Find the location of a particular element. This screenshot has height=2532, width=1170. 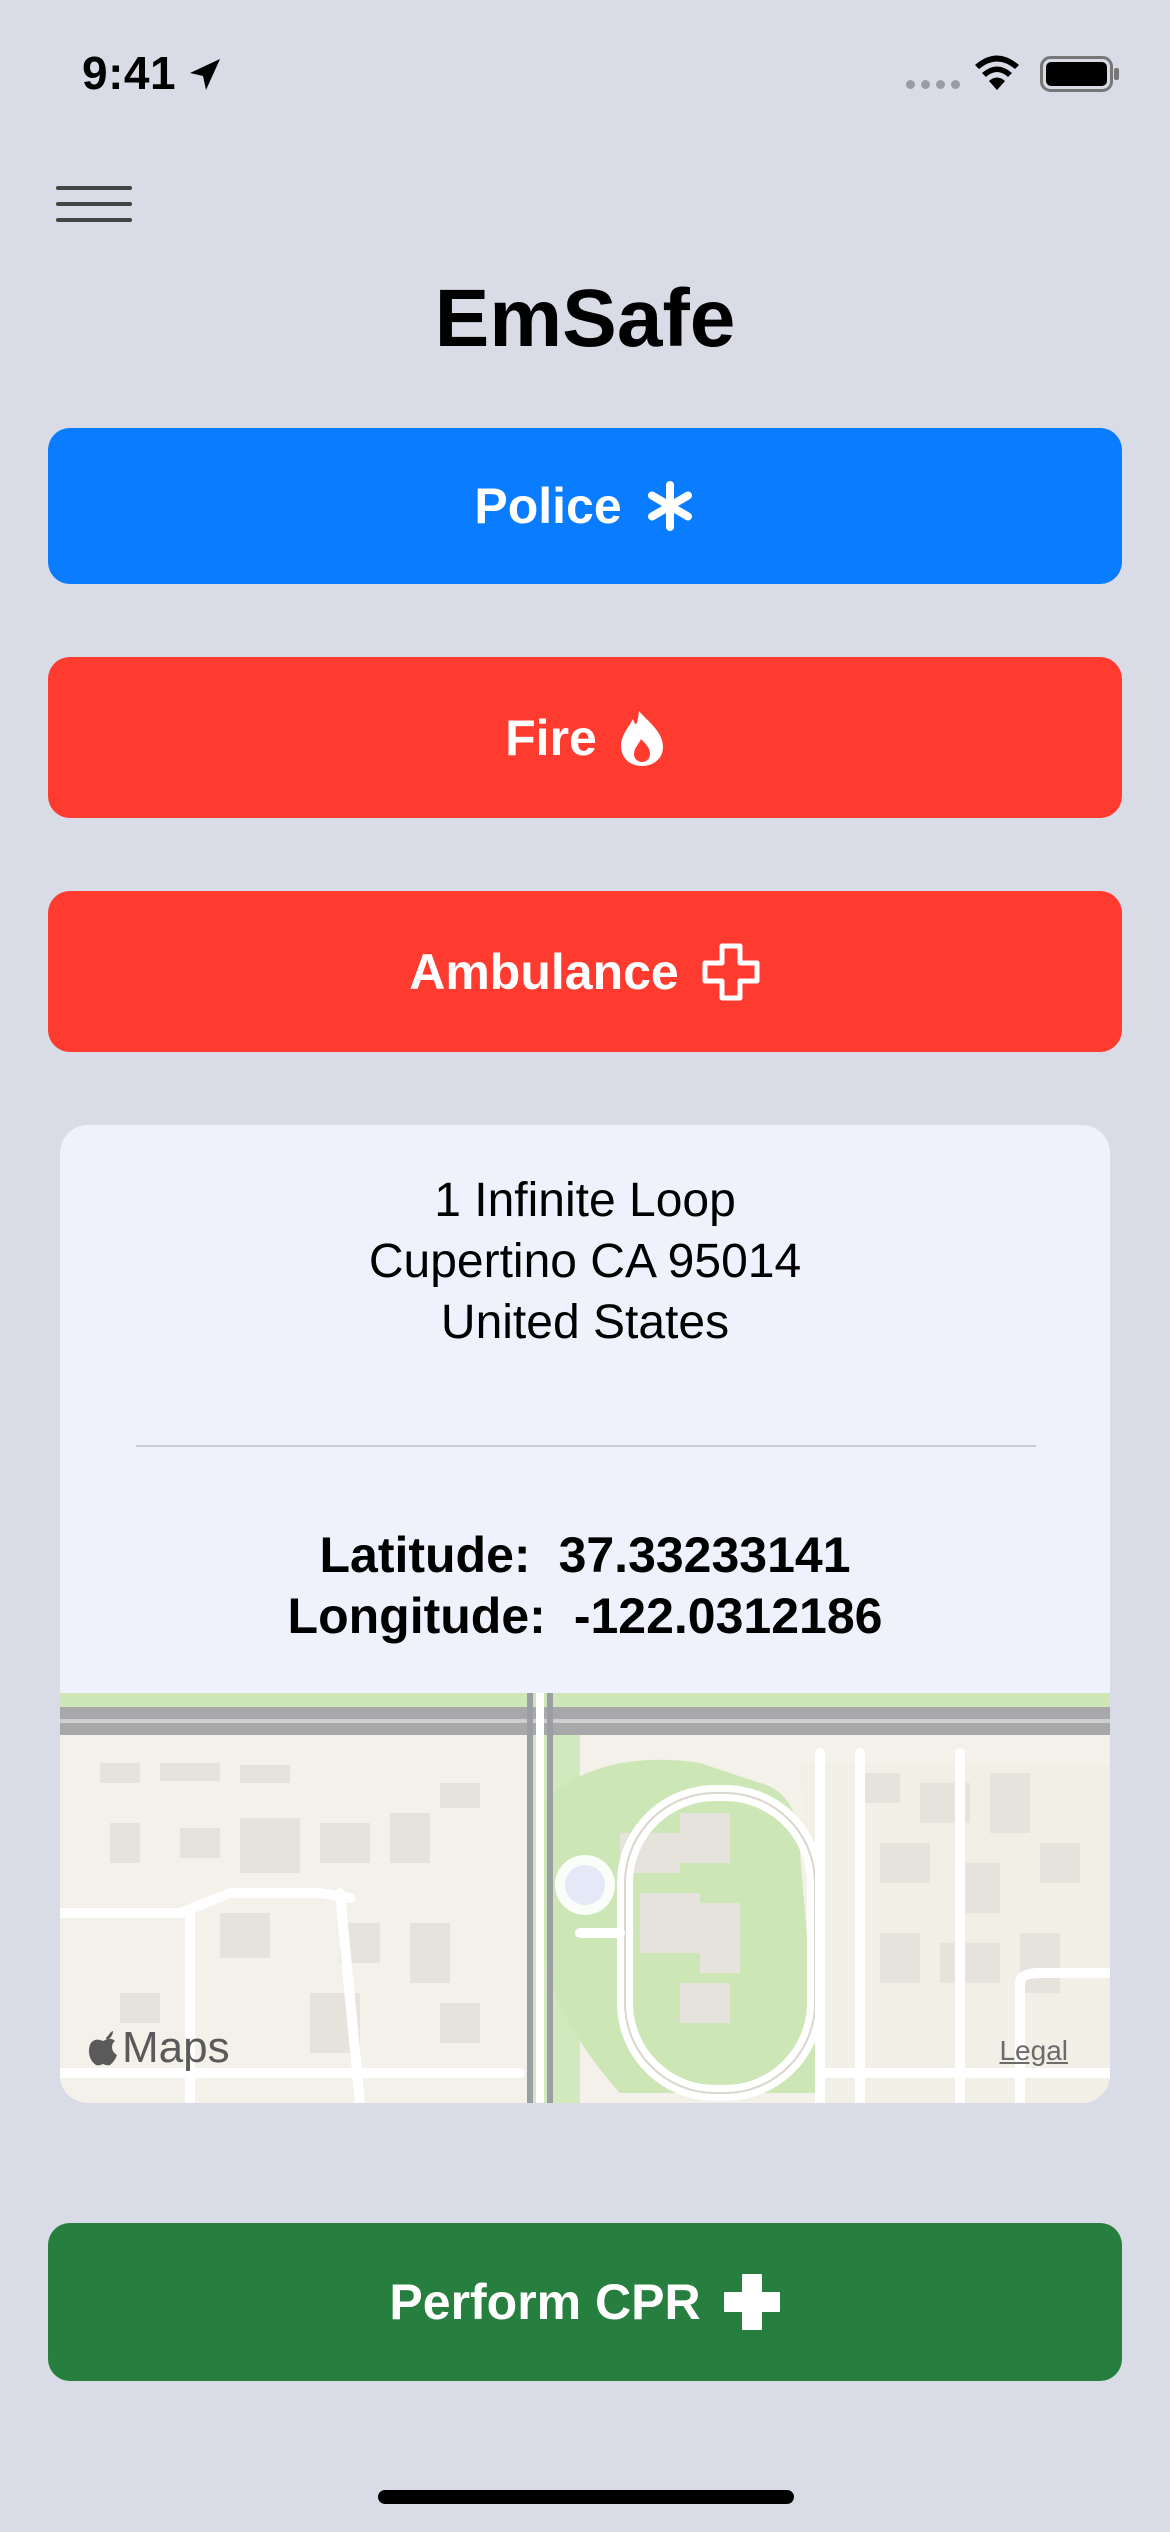

battery-icon is located at coordinates (1079, 74).